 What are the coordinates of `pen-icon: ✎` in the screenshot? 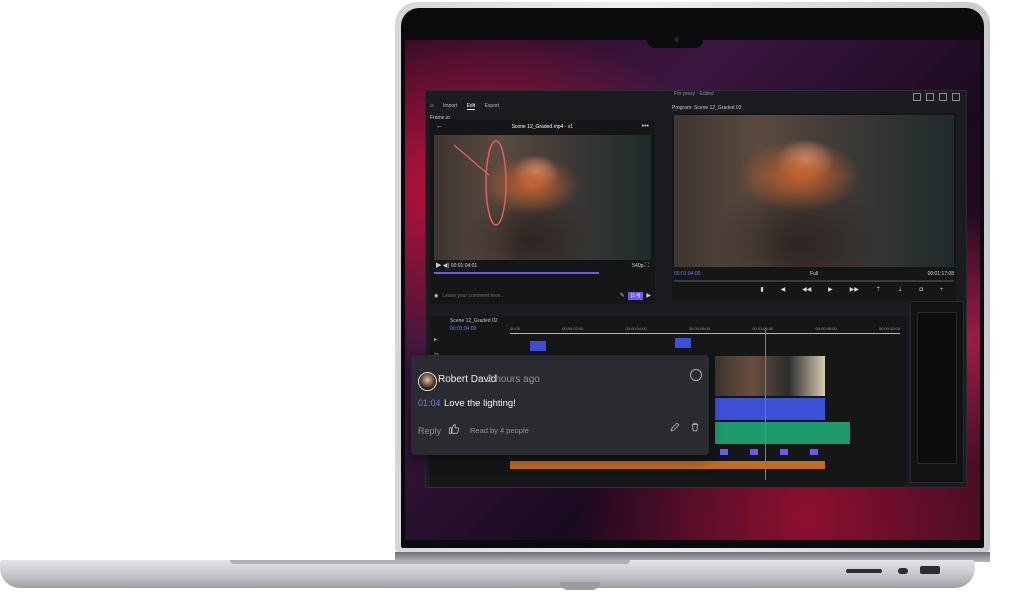 It's located at (622, 296).